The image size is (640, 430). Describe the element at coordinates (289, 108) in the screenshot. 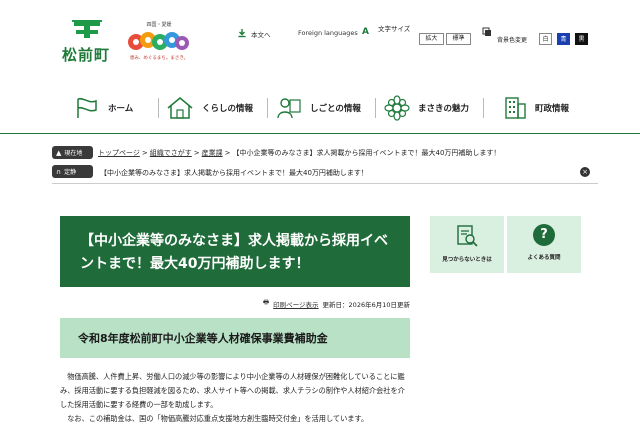

I see `worker-icon` at that location.